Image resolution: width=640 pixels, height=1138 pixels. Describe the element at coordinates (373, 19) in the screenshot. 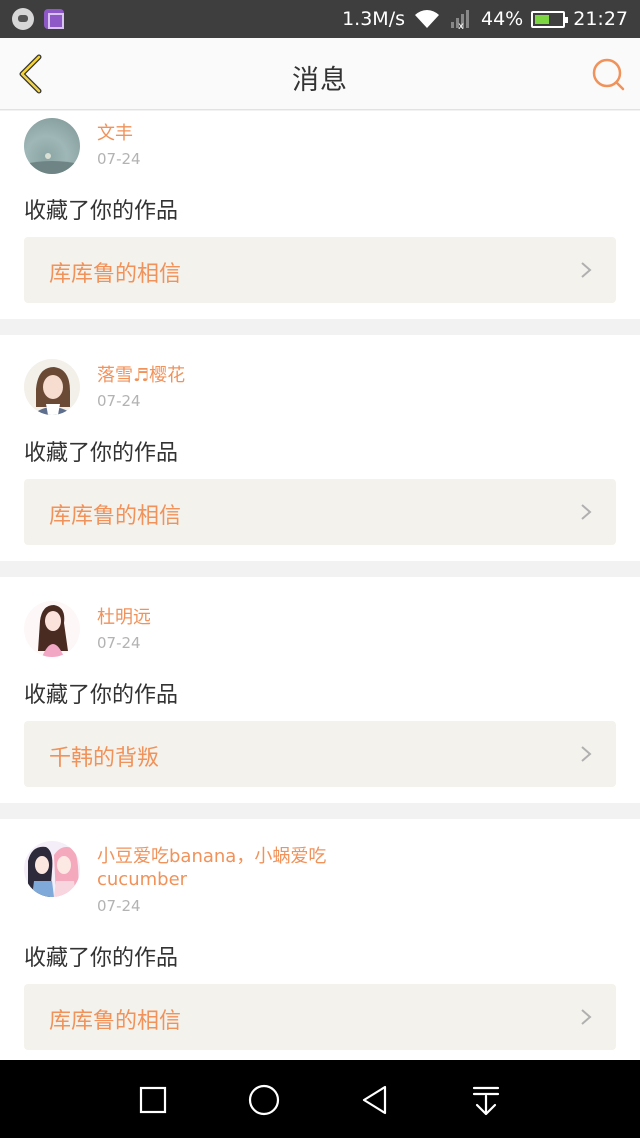

I see `network-speed: 1.3M/s` at that location.